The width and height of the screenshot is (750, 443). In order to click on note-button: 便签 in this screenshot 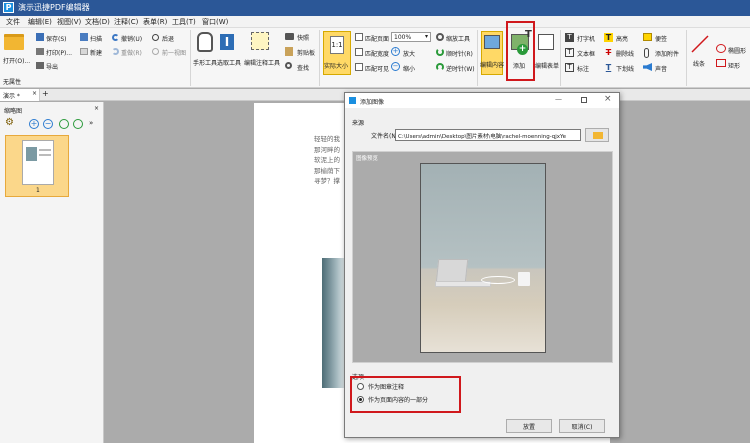, I will do `click(661, 38)`.